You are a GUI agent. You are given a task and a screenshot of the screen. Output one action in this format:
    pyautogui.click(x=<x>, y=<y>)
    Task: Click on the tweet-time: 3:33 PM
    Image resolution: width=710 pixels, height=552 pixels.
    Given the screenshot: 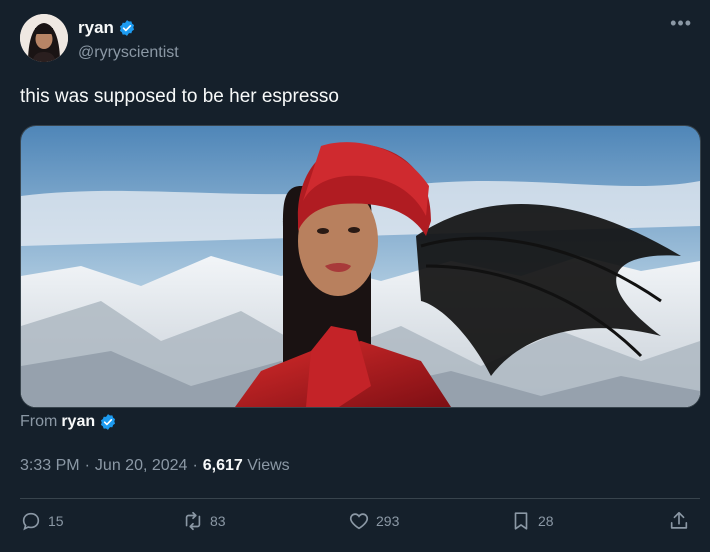 What is the action you would take?
    pyautogui.click(x=50, y=466)
    